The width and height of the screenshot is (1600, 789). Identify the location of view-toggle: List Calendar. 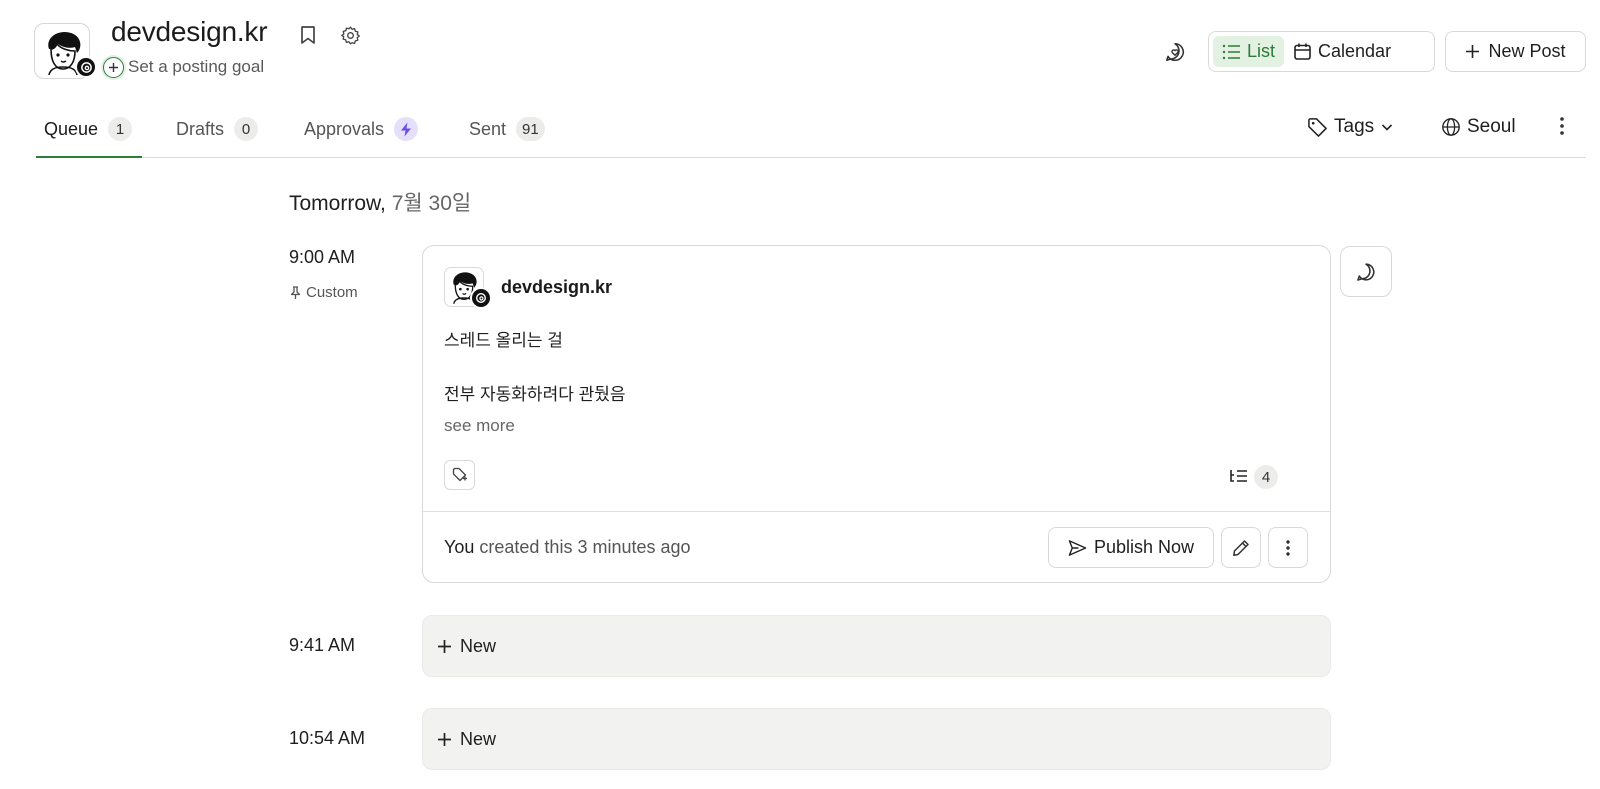
(1321, 51).